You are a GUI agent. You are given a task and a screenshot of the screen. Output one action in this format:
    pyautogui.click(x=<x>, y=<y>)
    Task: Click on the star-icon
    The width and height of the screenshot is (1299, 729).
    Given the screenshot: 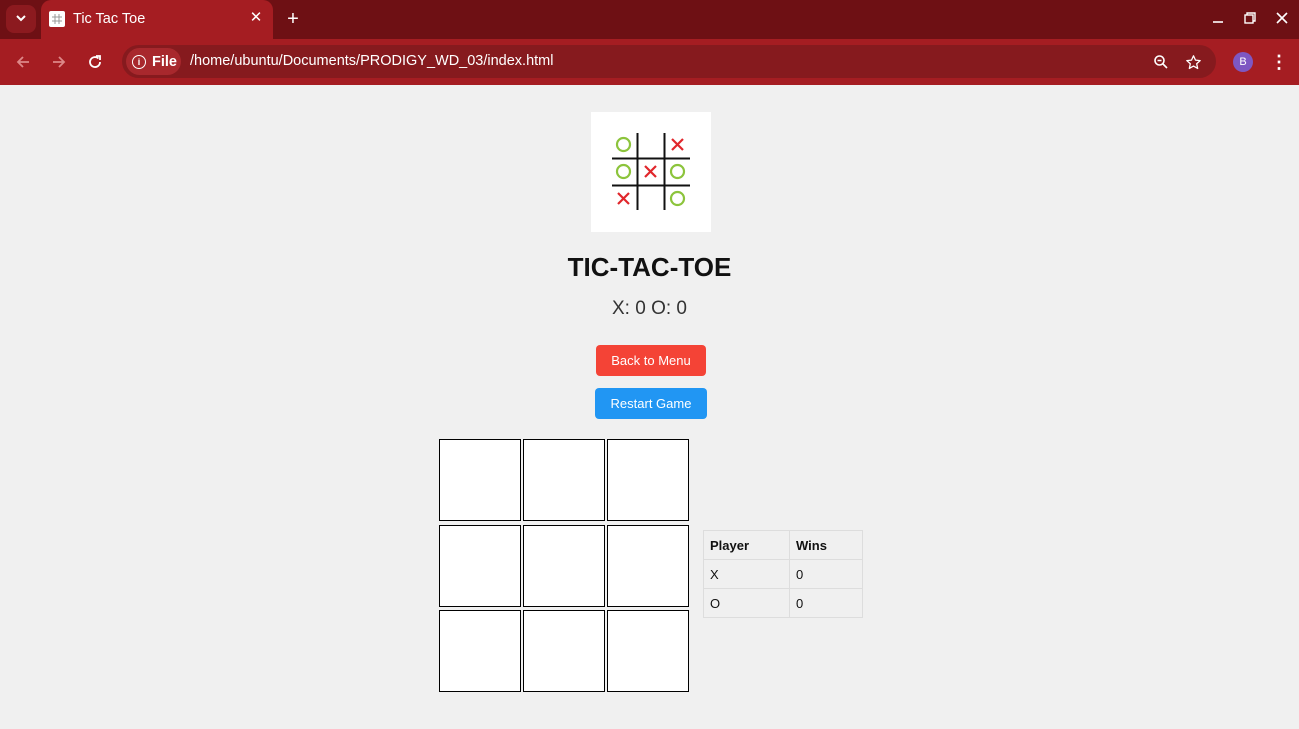 What is the action you would take?
    pyautogui.click(x=1193, y=62)
    